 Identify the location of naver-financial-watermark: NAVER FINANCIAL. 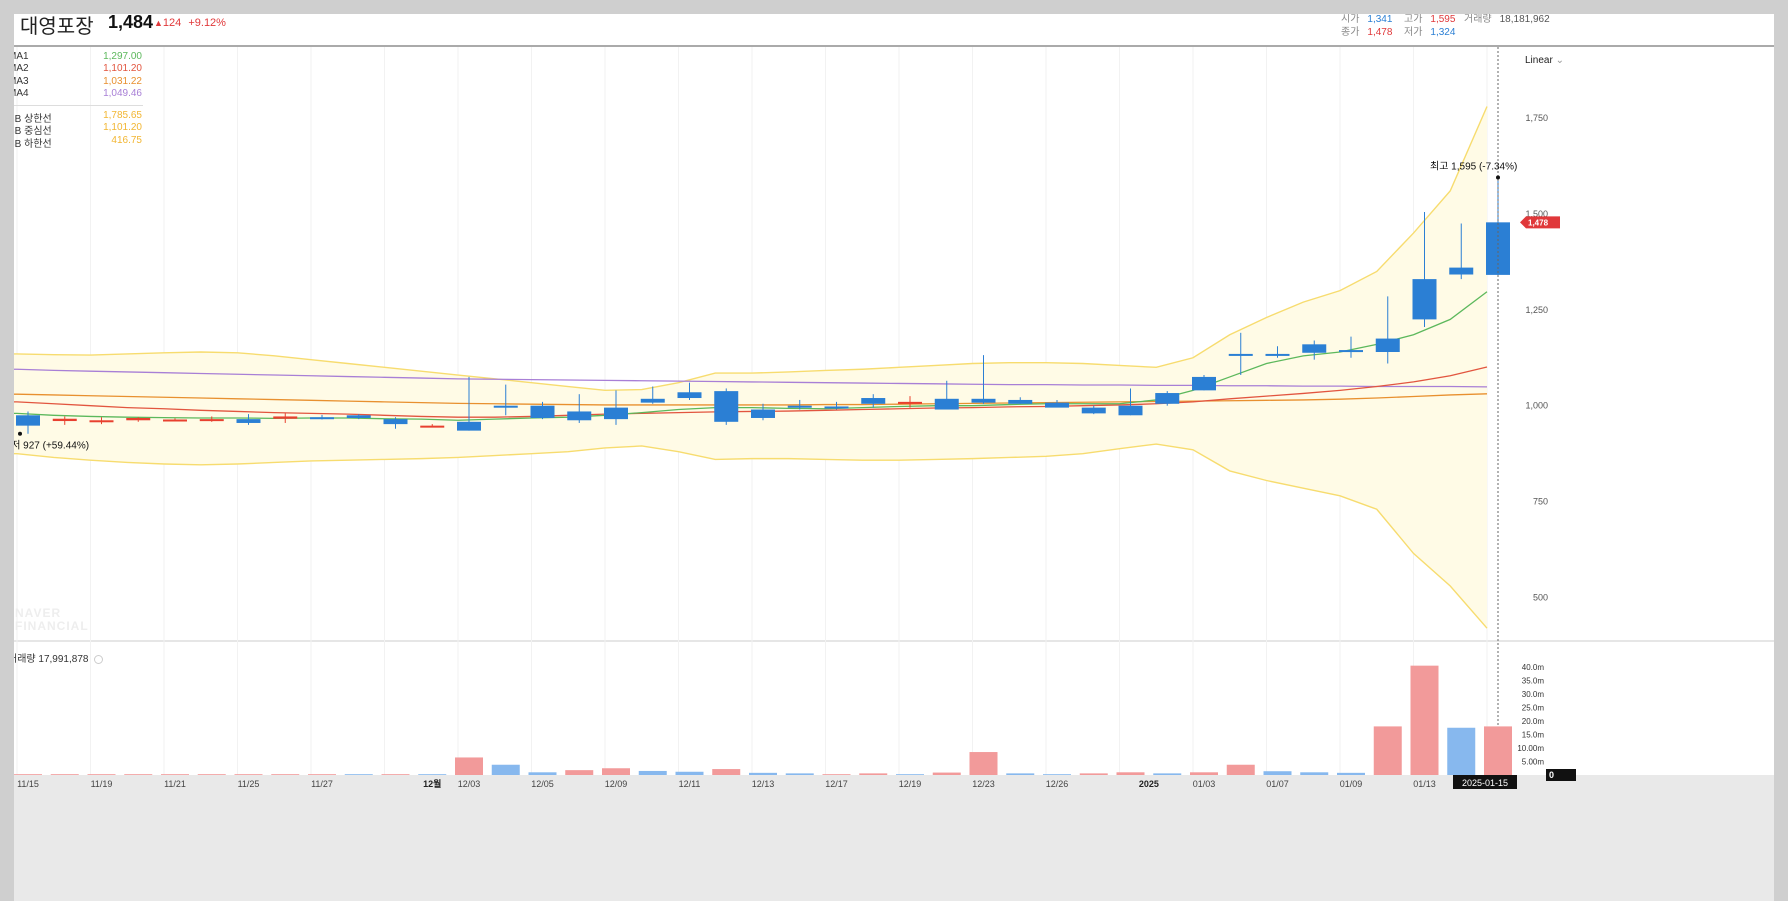
(52, 620).